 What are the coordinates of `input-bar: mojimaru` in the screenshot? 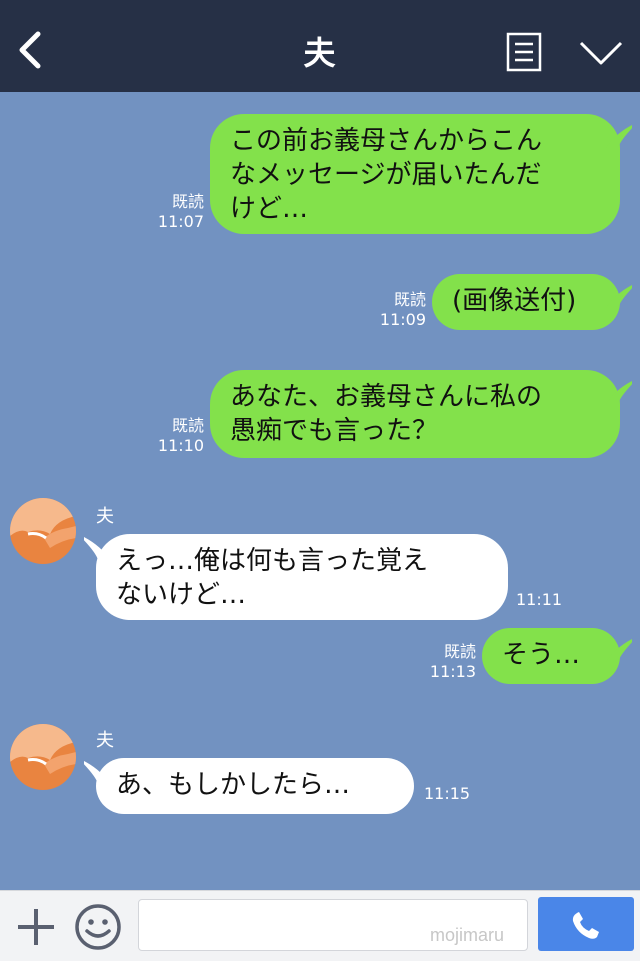 It's located at (320, 925).